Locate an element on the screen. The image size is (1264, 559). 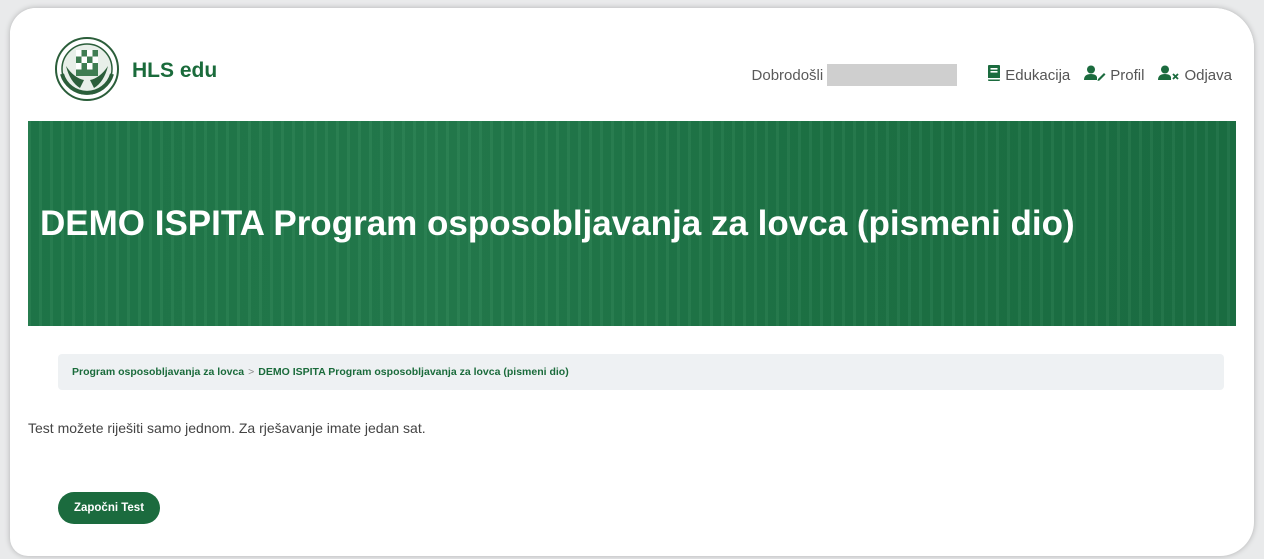
username-redacted is located at coordinates (892, 75).